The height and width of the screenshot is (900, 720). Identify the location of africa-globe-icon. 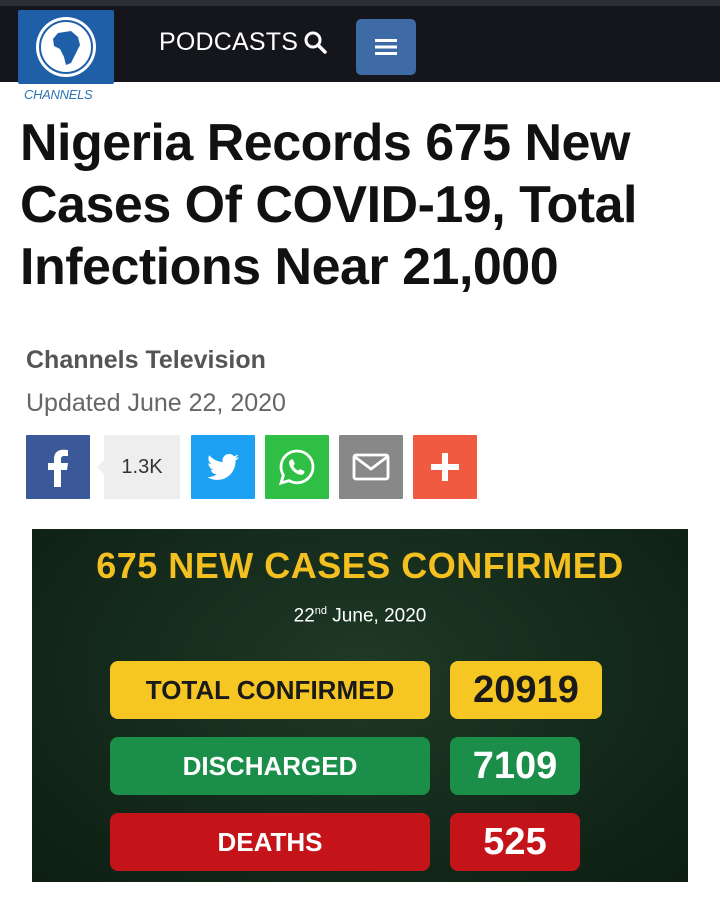
(66, 47).